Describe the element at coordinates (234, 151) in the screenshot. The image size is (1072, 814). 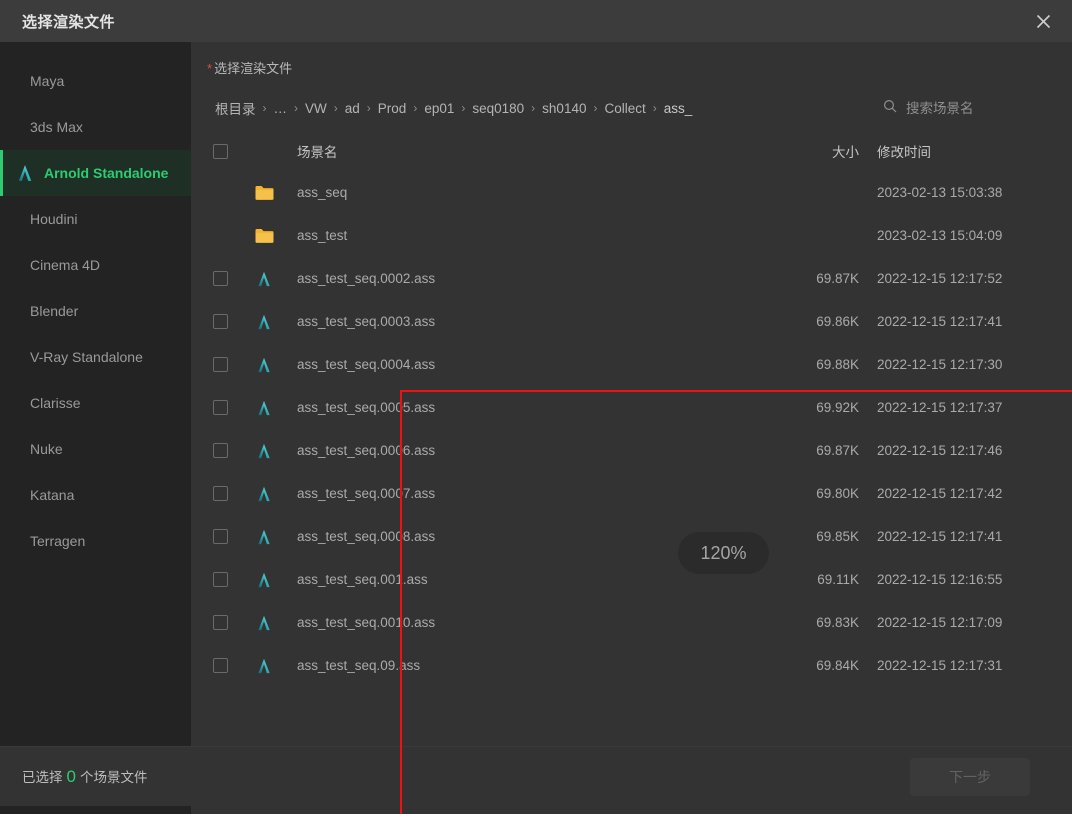
I see `select-all-checkbox-cell` at that location.